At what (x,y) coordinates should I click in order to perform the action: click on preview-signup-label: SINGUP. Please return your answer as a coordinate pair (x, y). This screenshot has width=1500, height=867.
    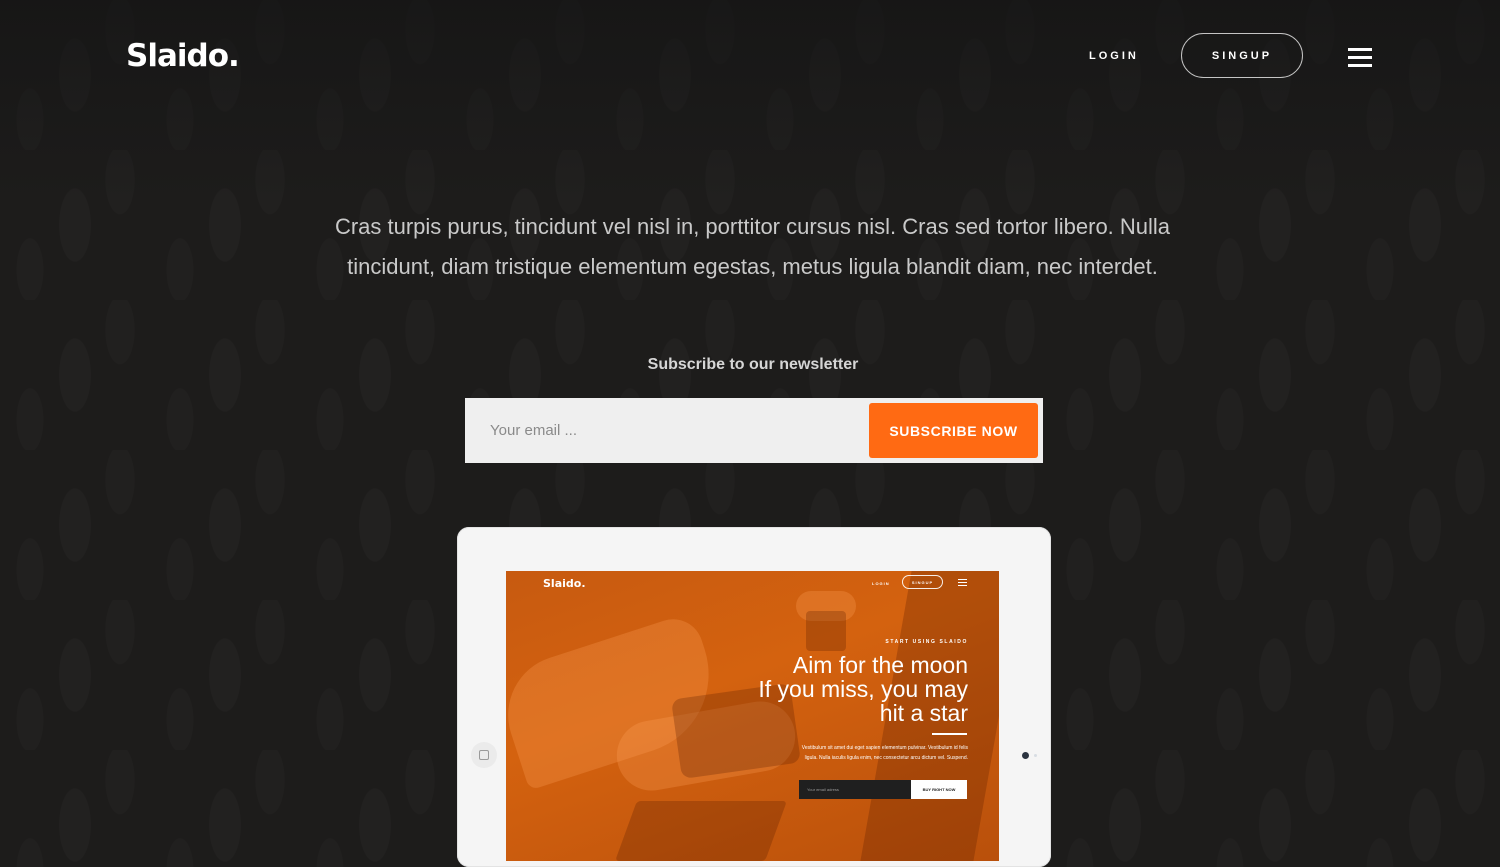
    Looking at the image, I should click on (922, 582).